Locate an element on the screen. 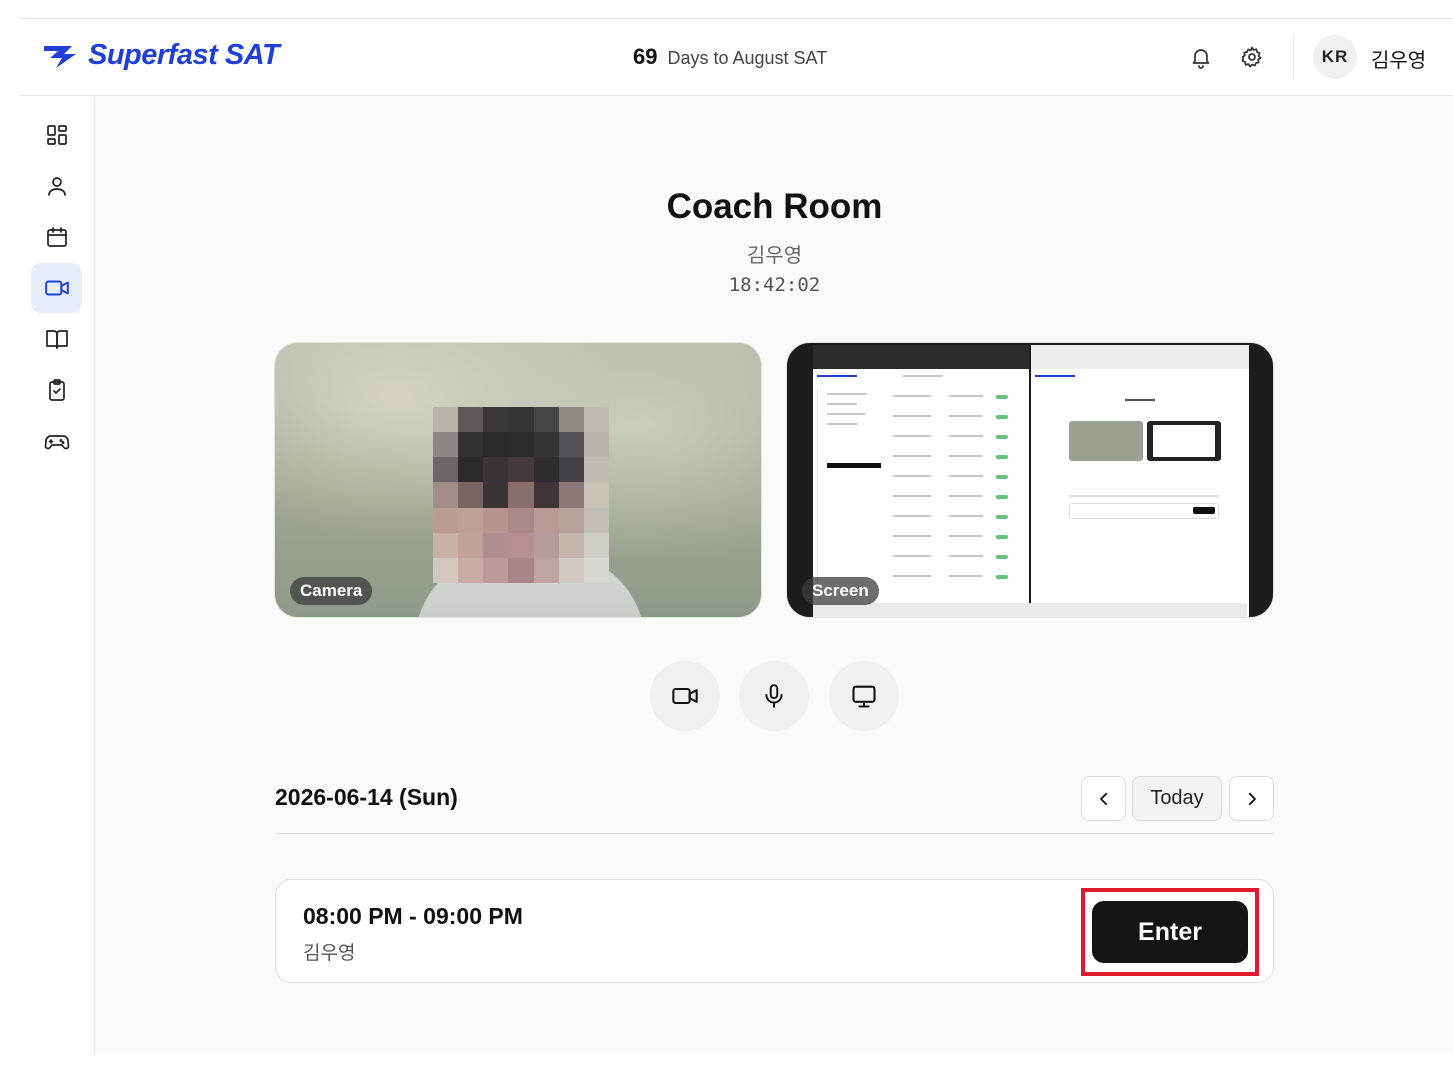 The height and width of the screenshot is (1072, 1453). session-time: 08:00 PM - 09:00 PM is located at coordinates (413, 916).